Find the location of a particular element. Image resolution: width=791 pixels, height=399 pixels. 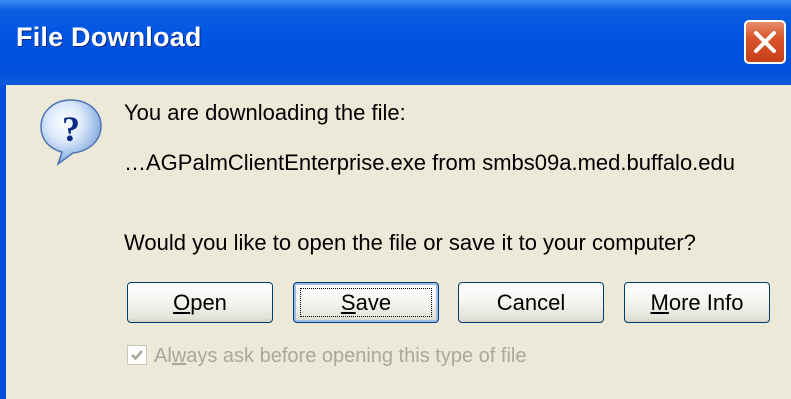

always-ask-checkbox is located at coordinates (137, 355).